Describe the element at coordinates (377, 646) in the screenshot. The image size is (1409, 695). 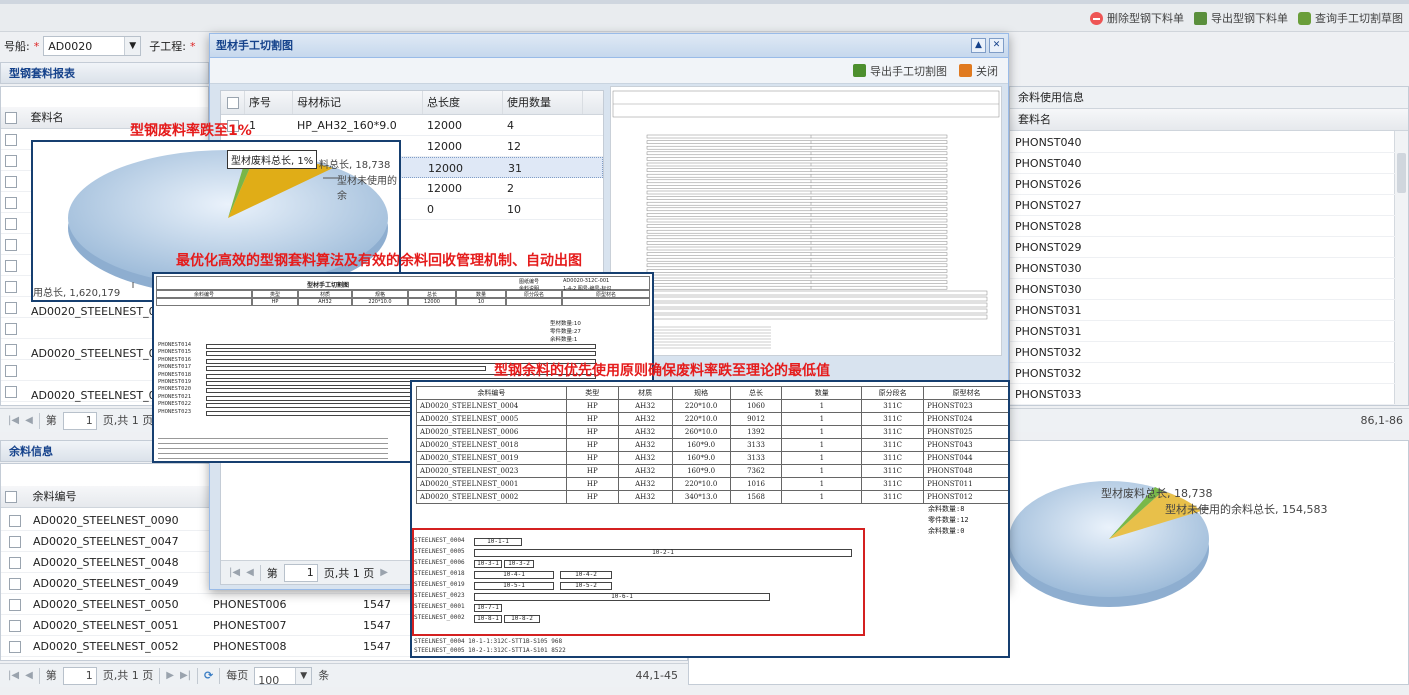
I see `remnant-length: 1547` at that location.